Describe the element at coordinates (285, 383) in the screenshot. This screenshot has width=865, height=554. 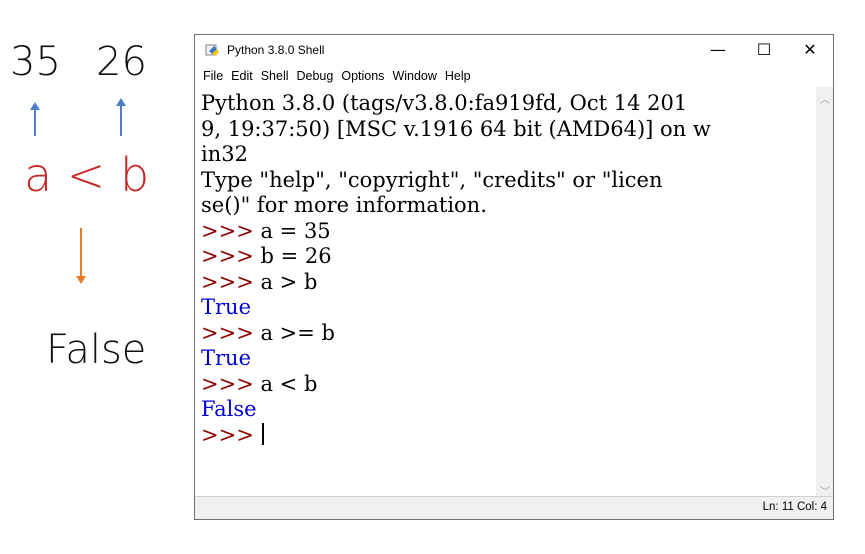
I see `shell-text: a < b` at that location.